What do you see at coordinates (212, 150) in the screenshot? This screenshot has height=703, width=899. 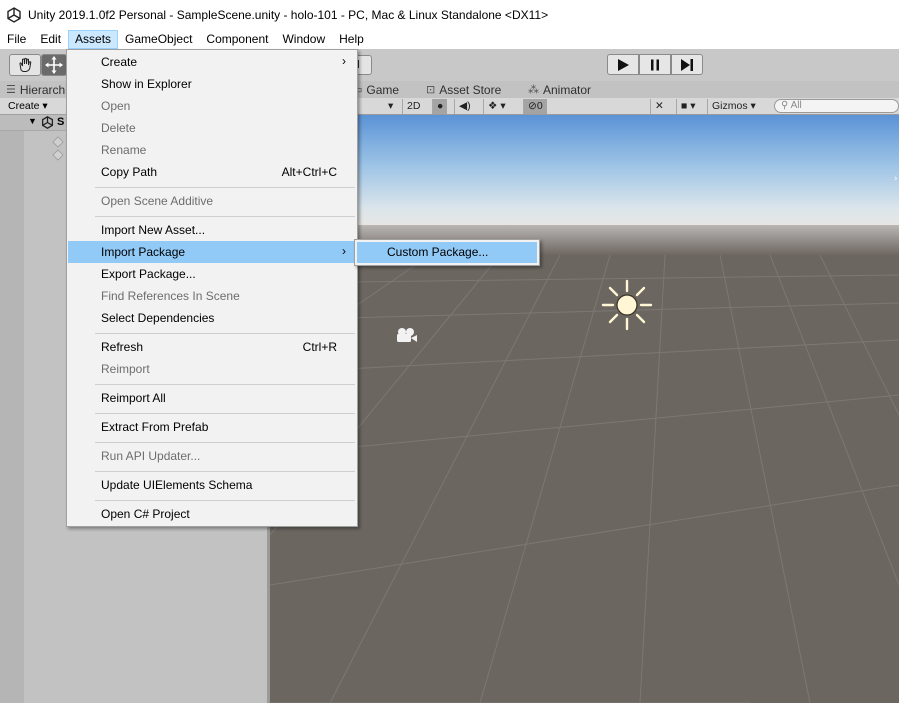 I see `menu-item-rename: Rename` at bounding box center [212, 150].